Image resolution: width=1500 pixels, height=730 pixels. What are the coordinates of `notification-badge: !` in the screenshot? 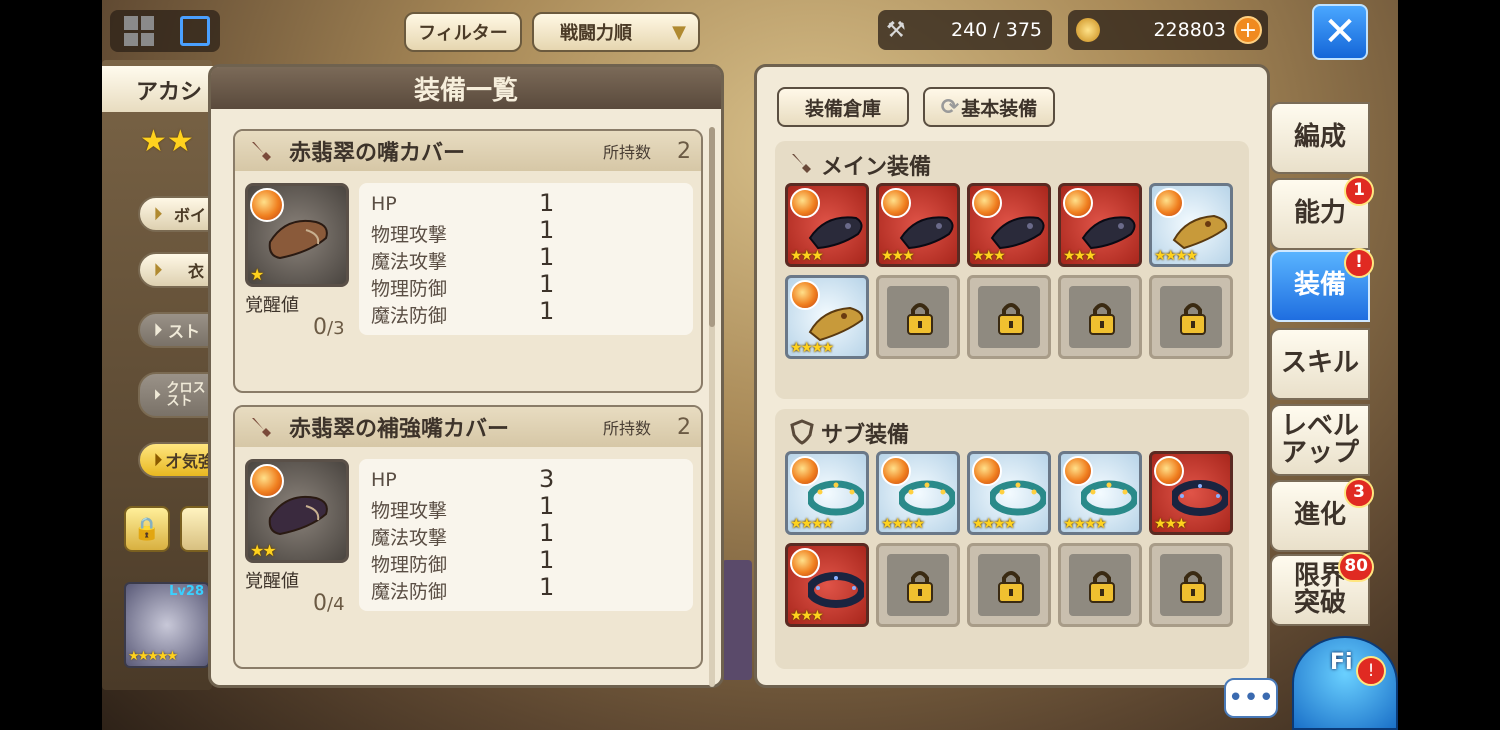 It's located at (1359, 263).